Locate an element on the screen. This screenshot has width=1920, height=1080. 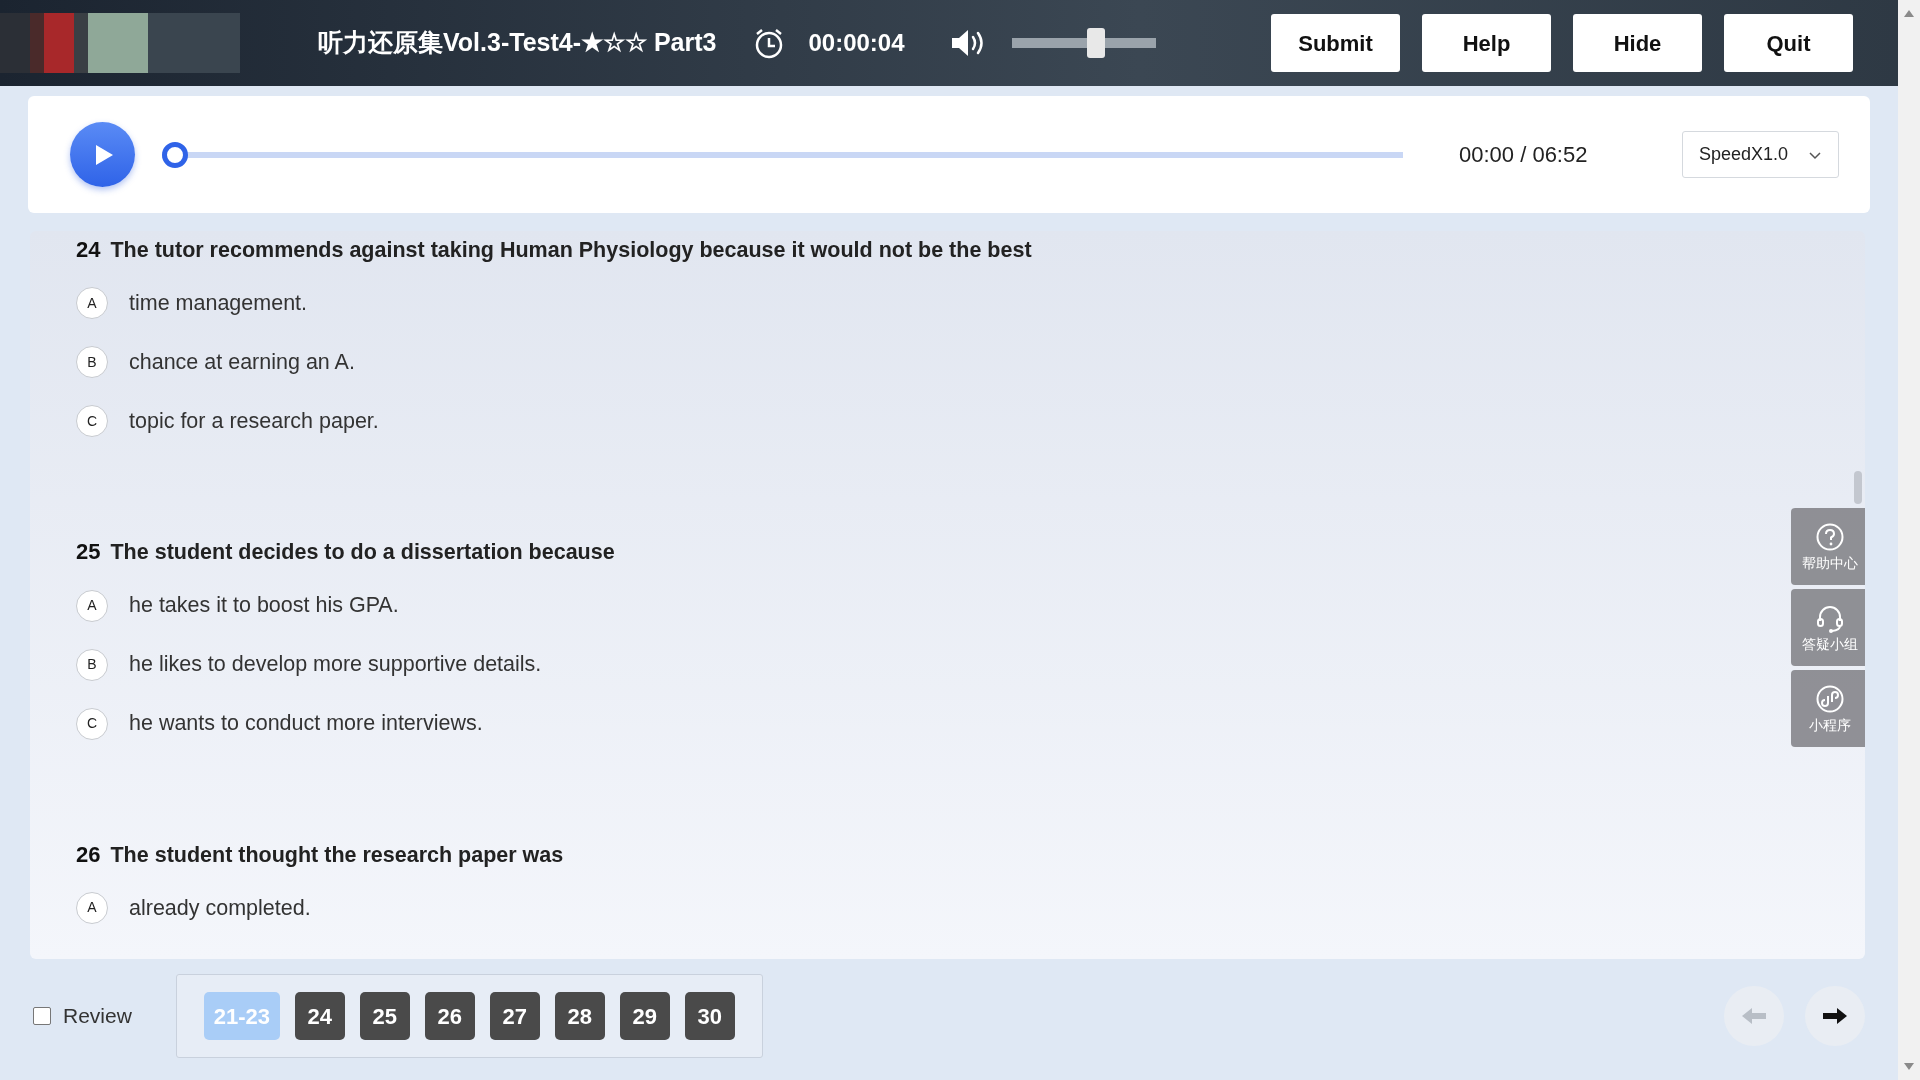
option-text: topic for a research paper. is located at coordinates (254, 421).